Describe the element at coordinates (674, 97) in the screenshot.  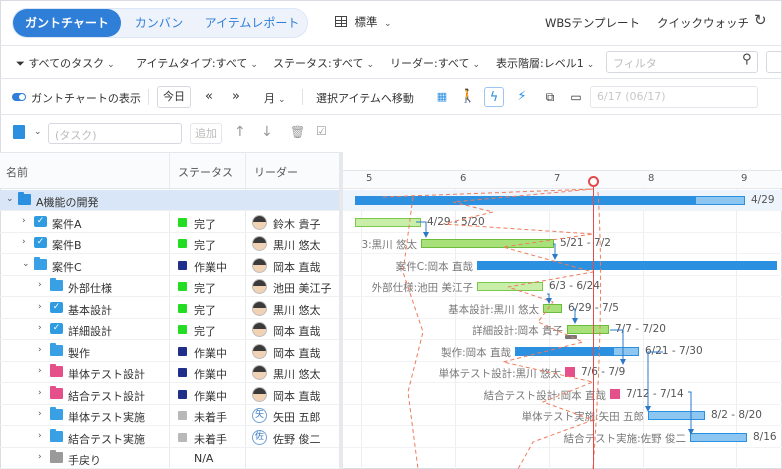
I see `date-input: 6/17 (06/17)` at that location.